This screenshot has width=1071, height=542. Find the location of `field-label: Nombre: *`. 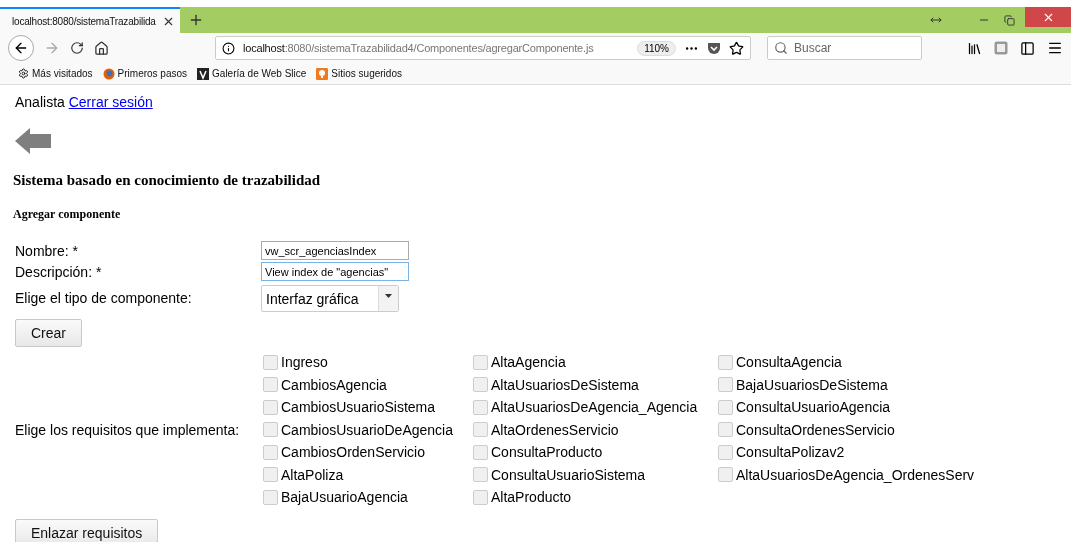

field-label: Nombre: * is located at coordinates (47, 250).